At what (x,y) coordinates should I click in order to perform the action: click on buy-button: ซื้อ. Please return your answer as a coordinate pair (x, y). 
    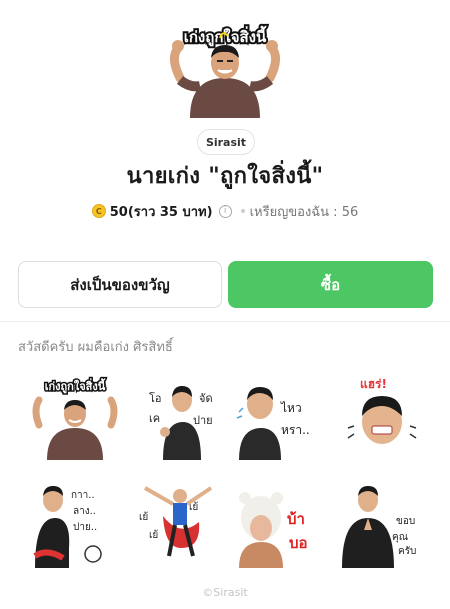
    Looking at the image, I should click on (330, 284).